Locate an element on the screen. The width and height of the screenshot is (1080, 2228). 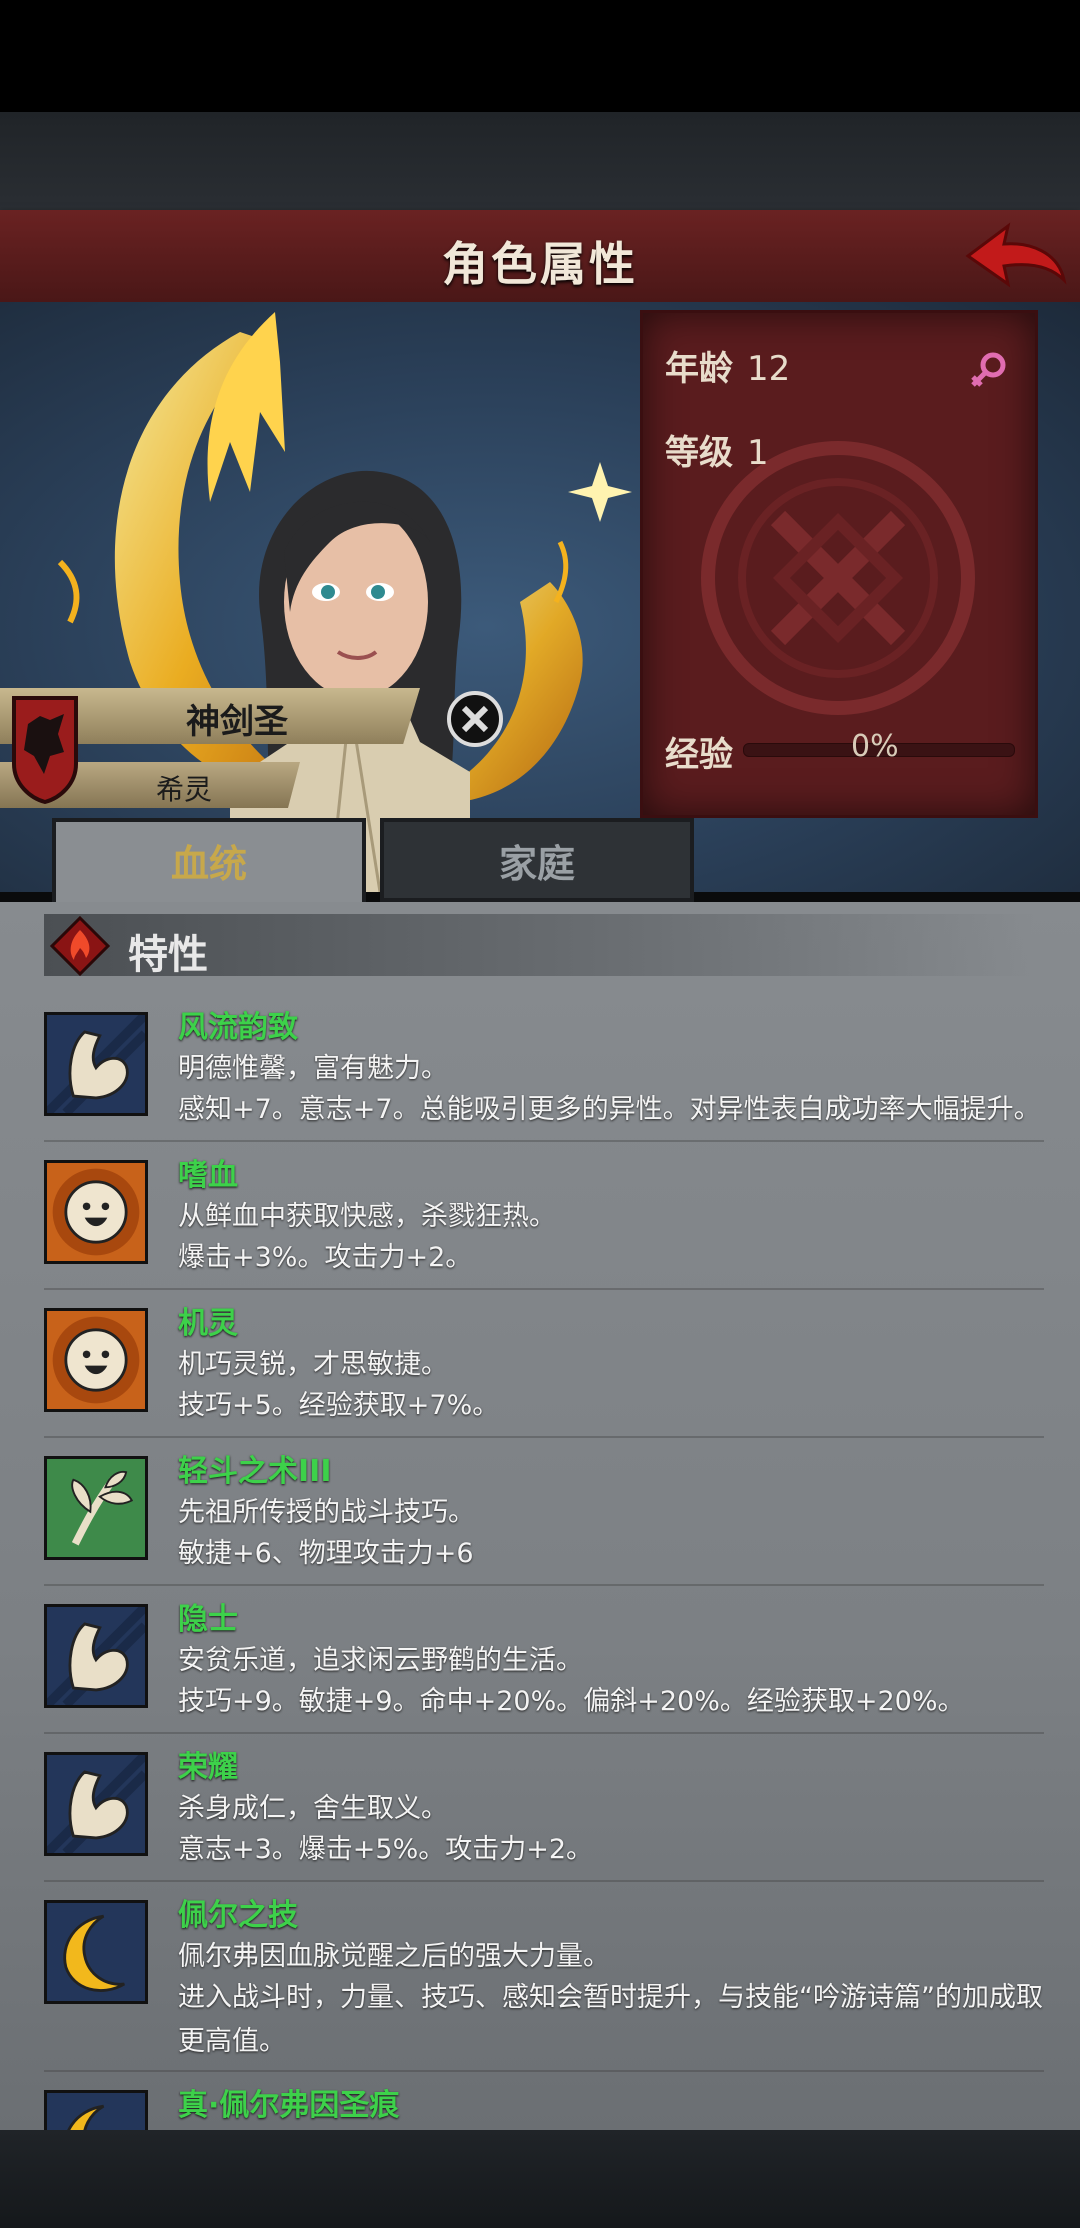
trait-item: 荣耀 杀身成仁，舍生取义。 意志+3。爆击+5%。攻击力+2。 is located at coordinates (544, 1812).